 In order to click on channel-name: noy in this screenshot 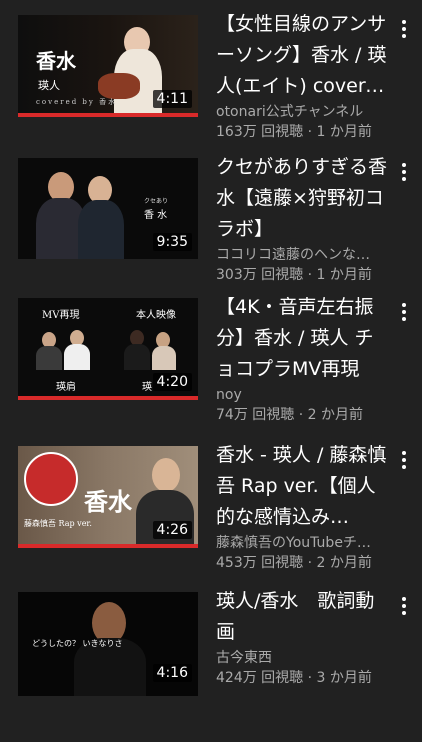, I will do `click(302, 395)`.